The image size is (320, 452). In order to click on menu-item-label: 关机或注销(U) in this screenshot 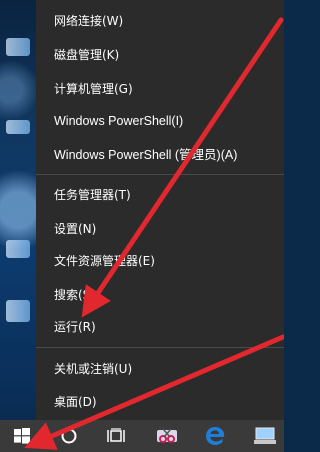, I will do `click(93, 368)`.